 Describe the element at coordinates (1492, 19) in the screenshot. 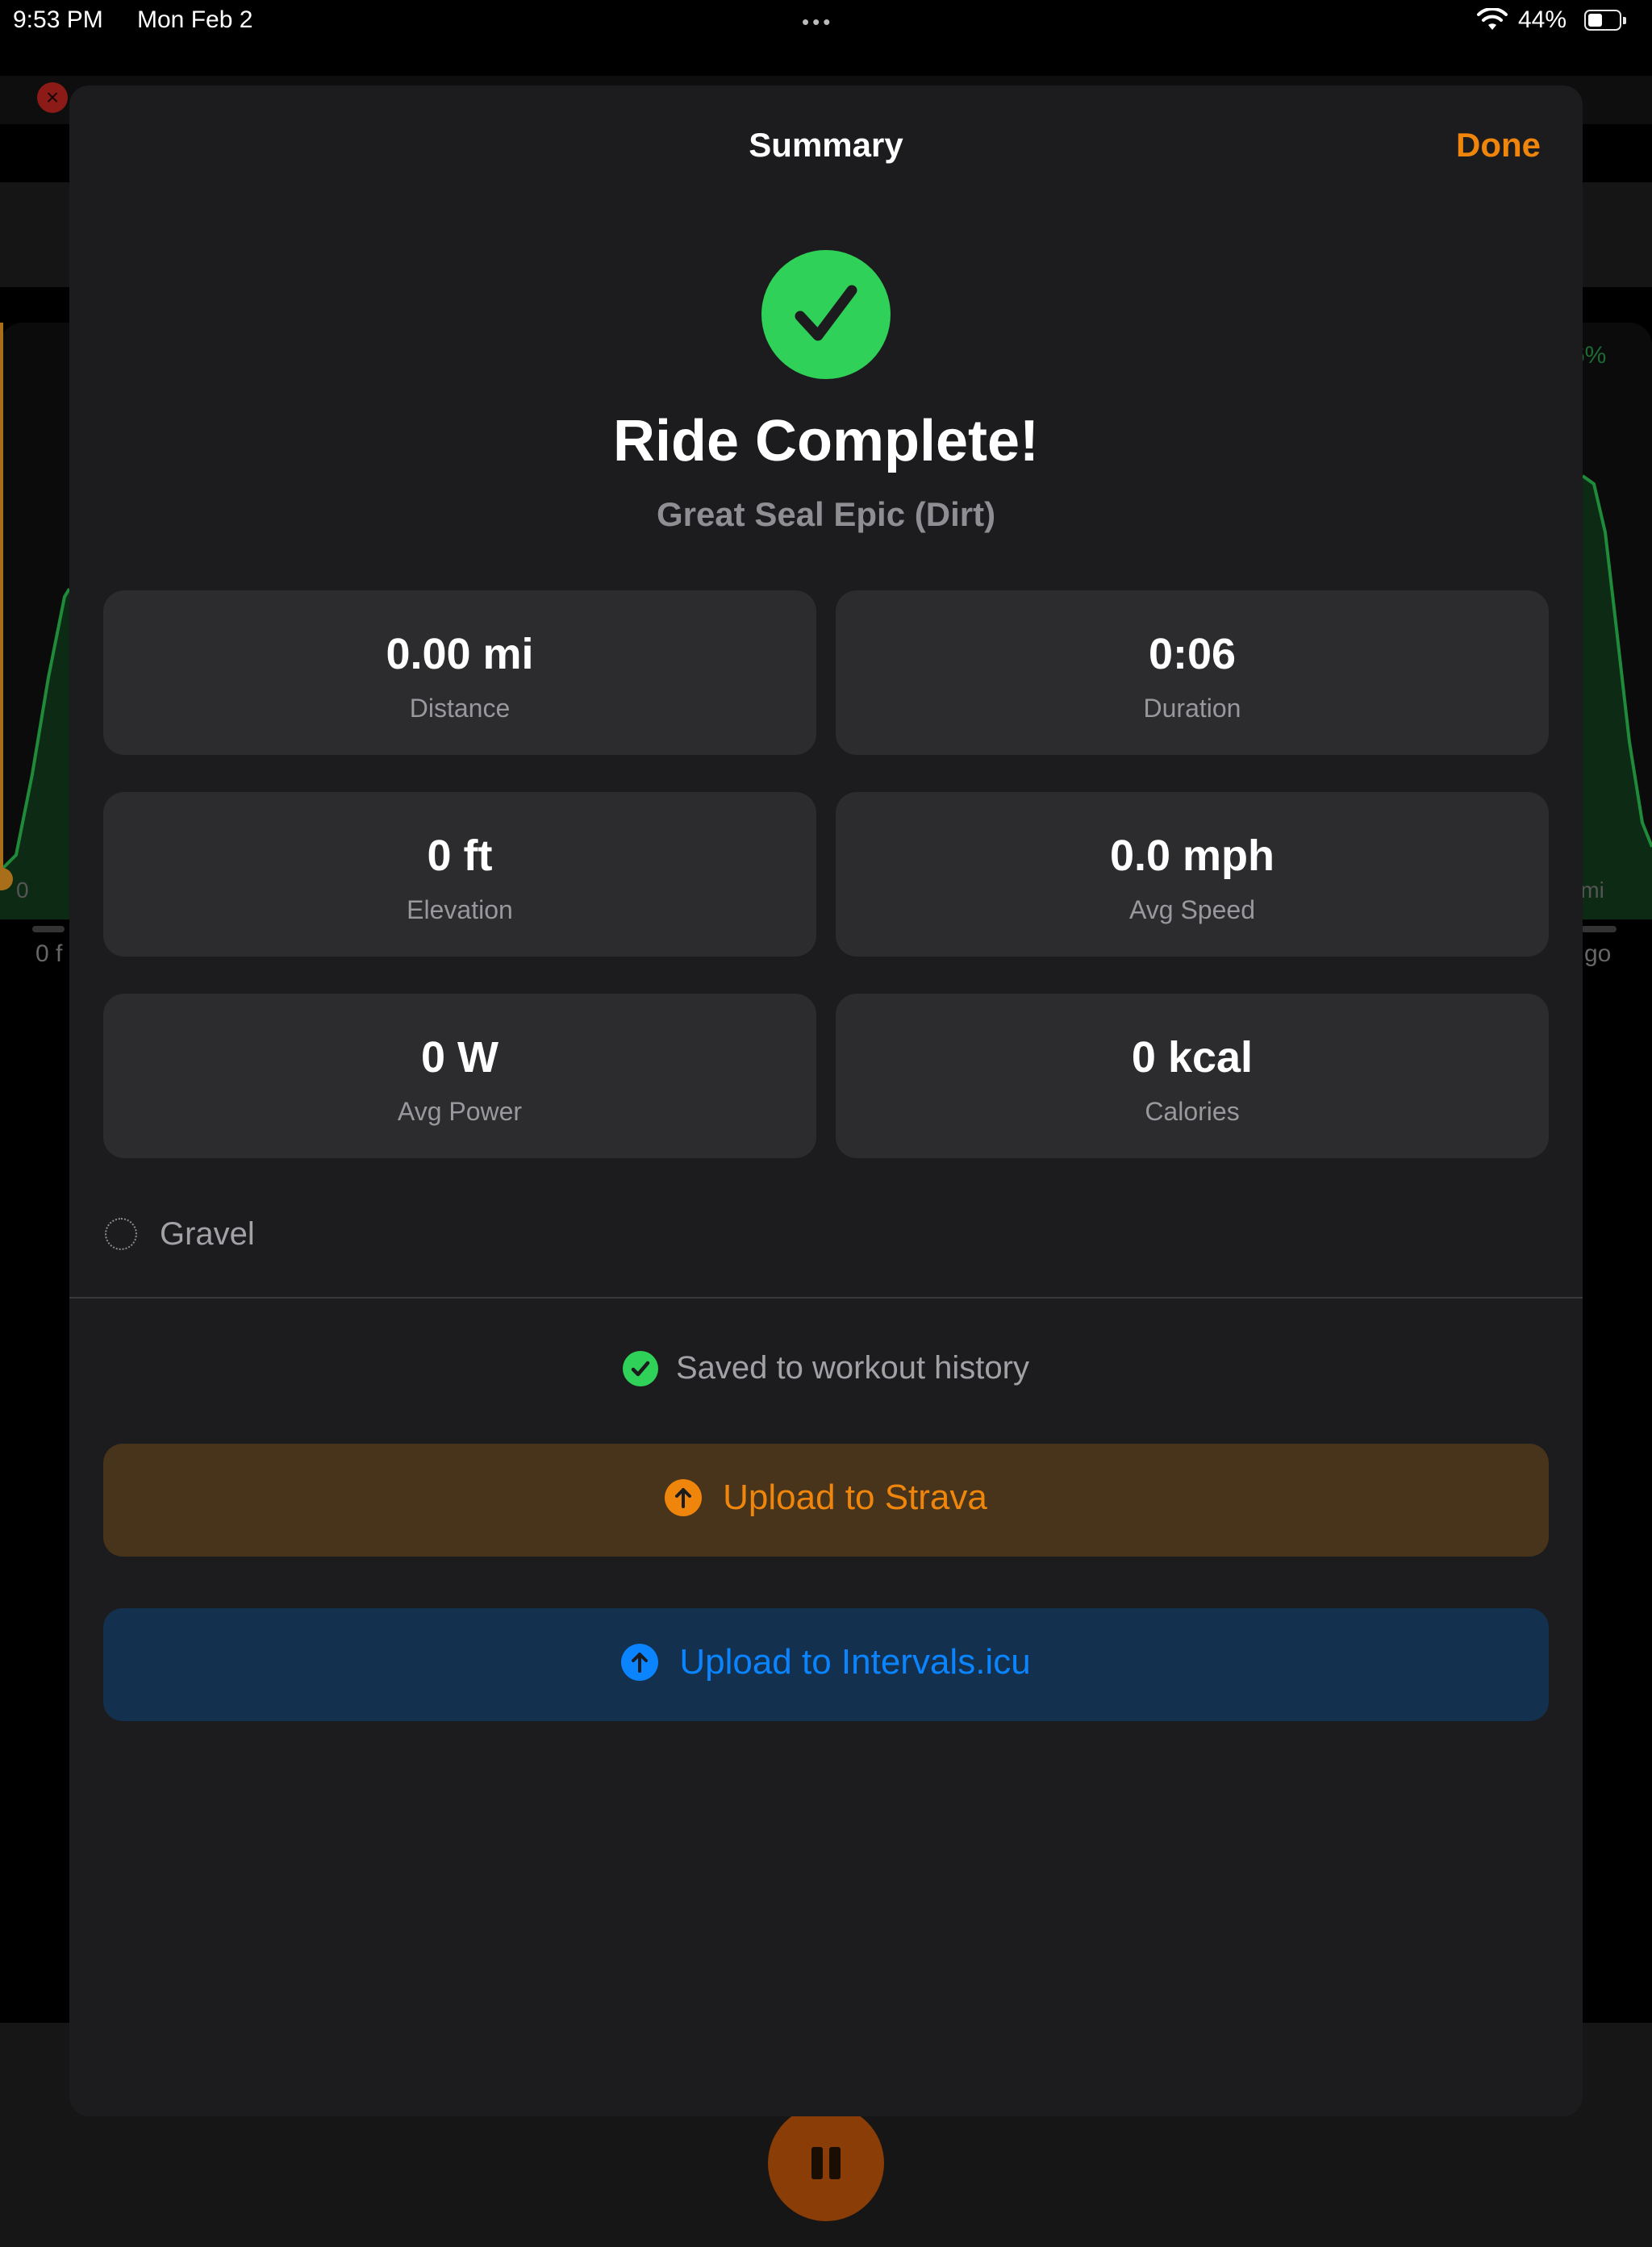

I see `wifi-icon` at that location.